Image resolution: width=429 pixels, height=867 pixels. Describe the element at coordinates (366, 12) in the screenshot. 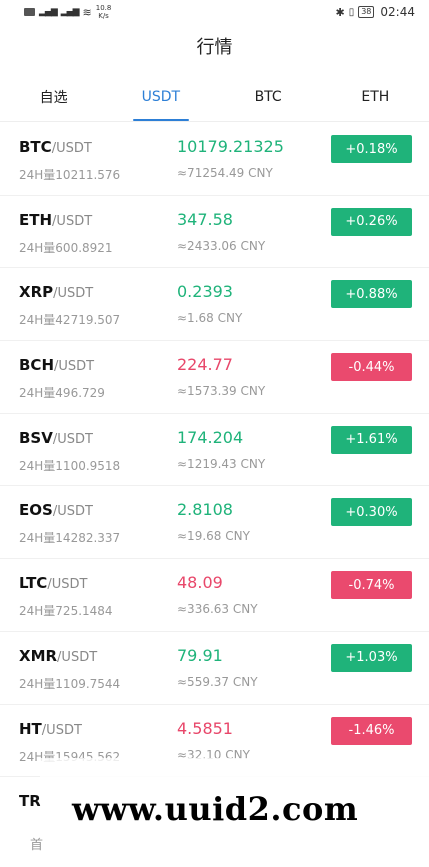

I see `battery-icon: 38` at that location.